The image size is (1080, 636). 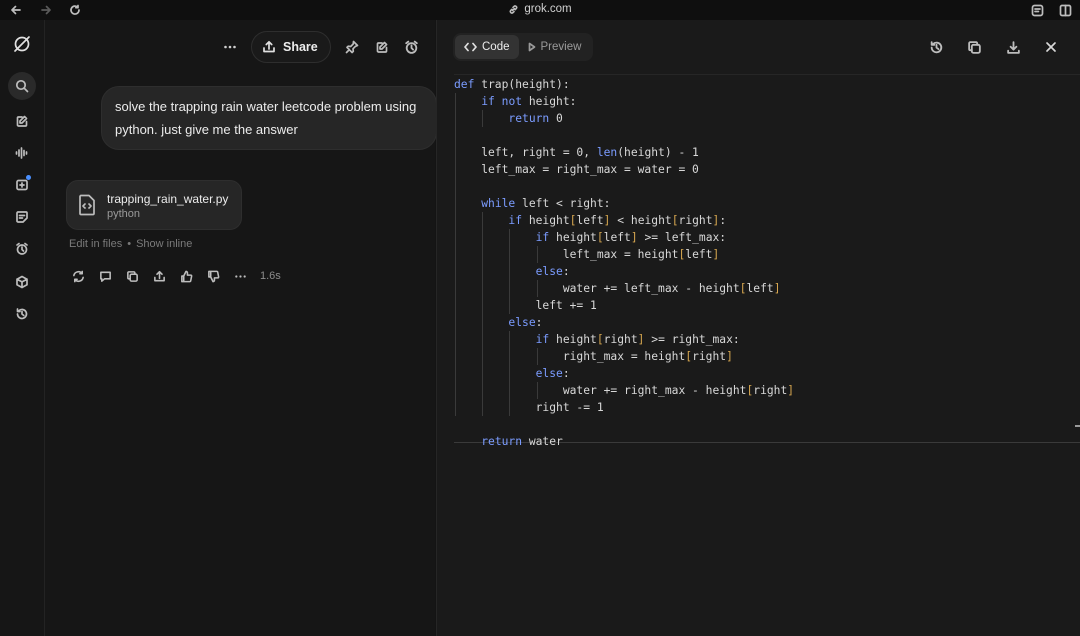 What do you see at coordinates (531, 47) in the screenshot?
I see `play-icon` at bounding box center [531, 47].